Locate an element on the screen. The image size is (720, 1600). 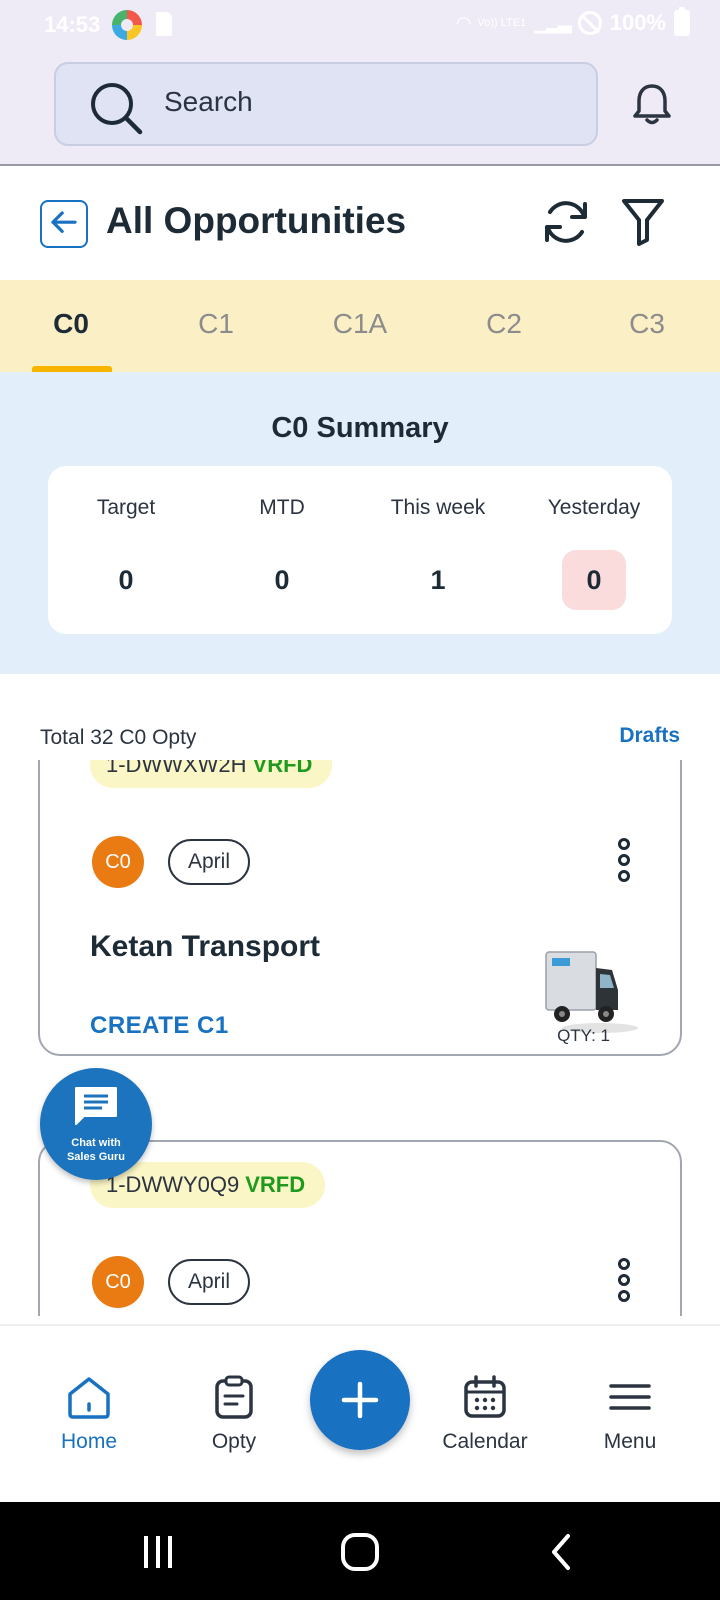
total-count: Total 32 C0 Opty is located at coordinates (118, 737).